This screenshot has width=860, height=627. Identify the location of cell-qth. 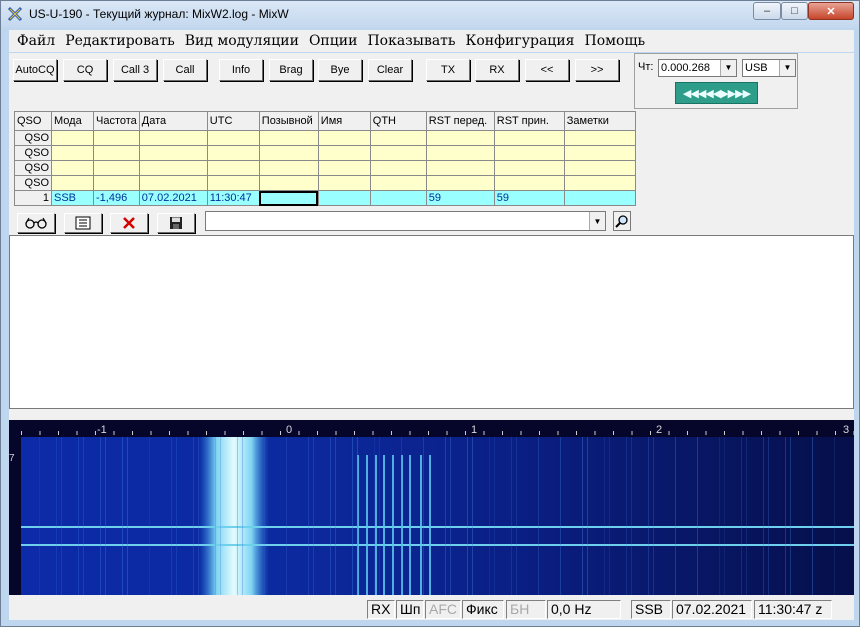
(398, 198).